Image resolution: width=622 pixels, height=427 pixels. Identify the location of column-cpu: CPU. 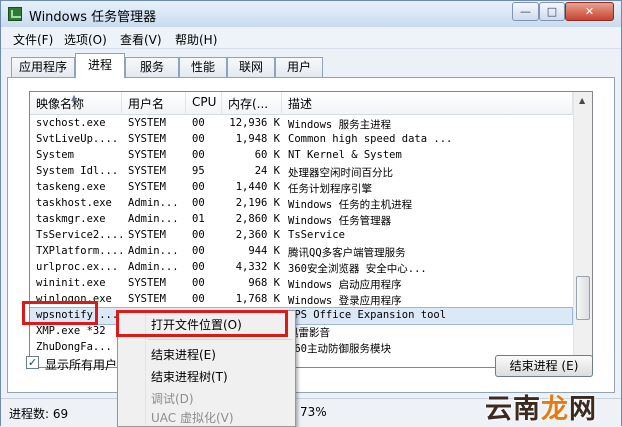
(204, 103).